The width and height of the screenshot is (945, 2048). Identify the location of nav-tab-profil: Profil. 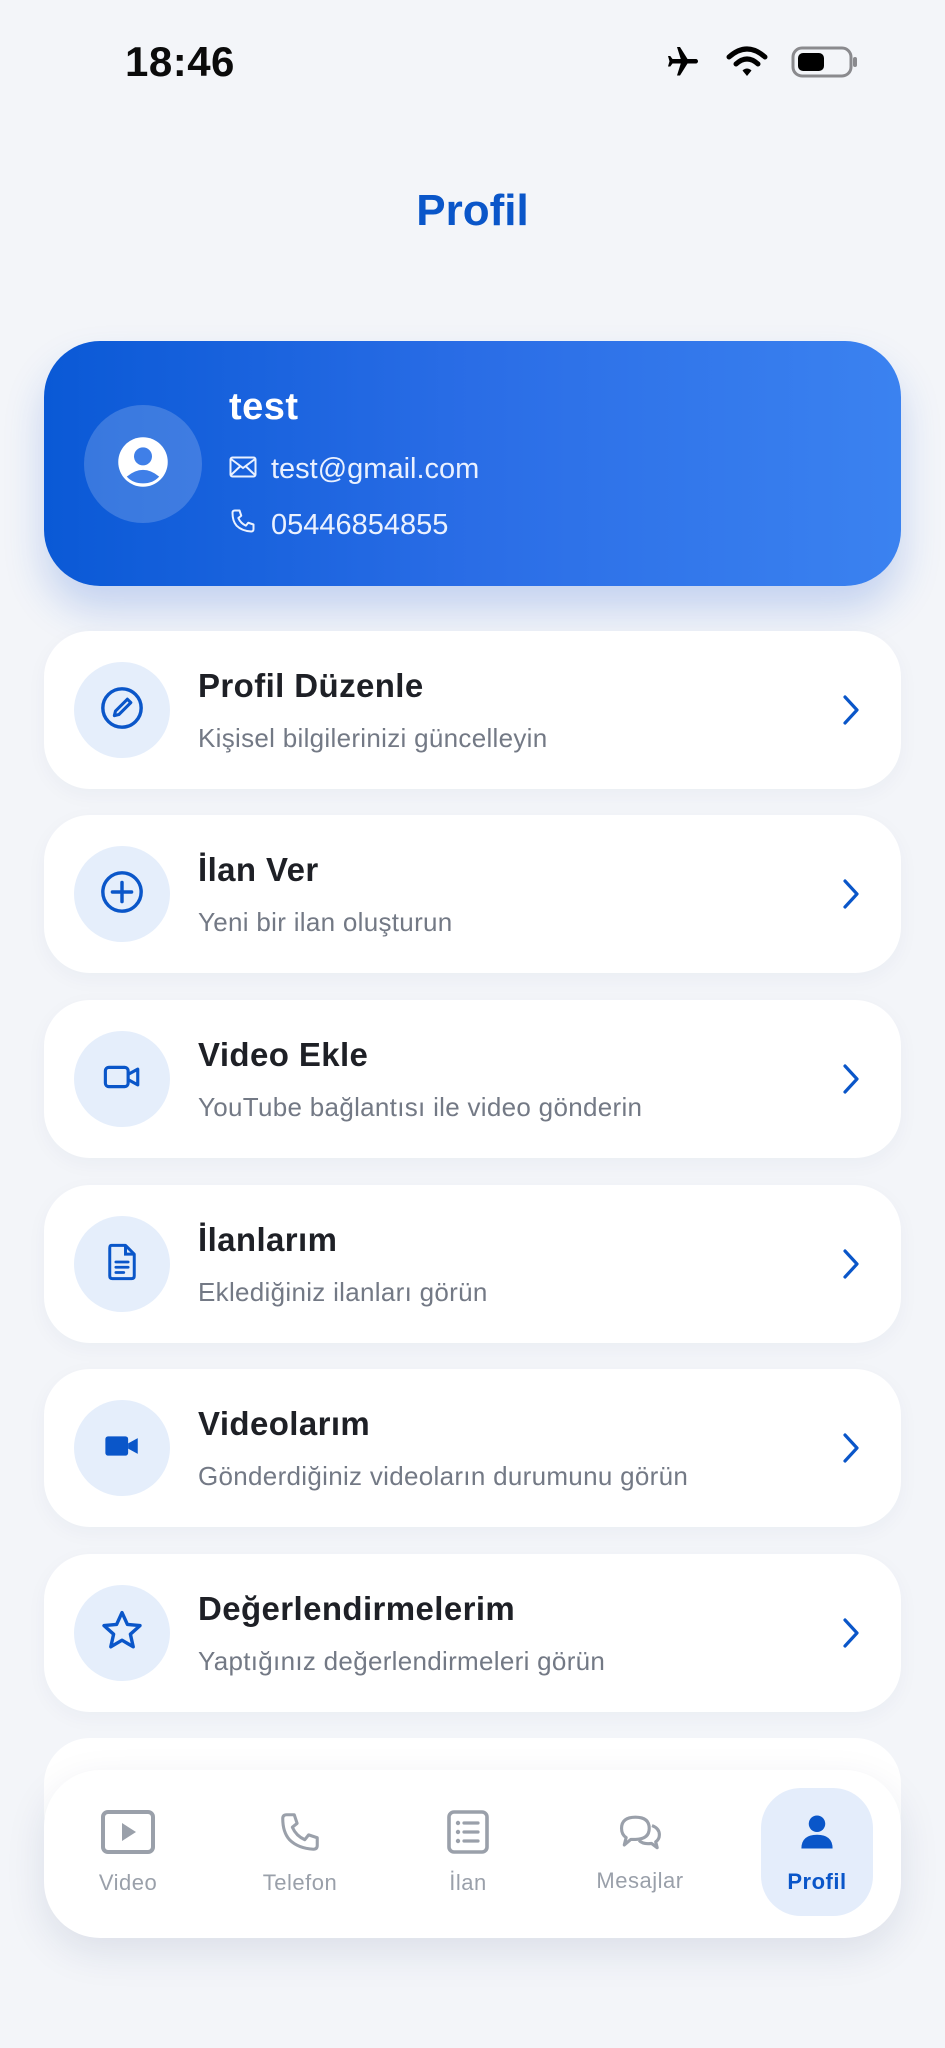
(817, 1852).